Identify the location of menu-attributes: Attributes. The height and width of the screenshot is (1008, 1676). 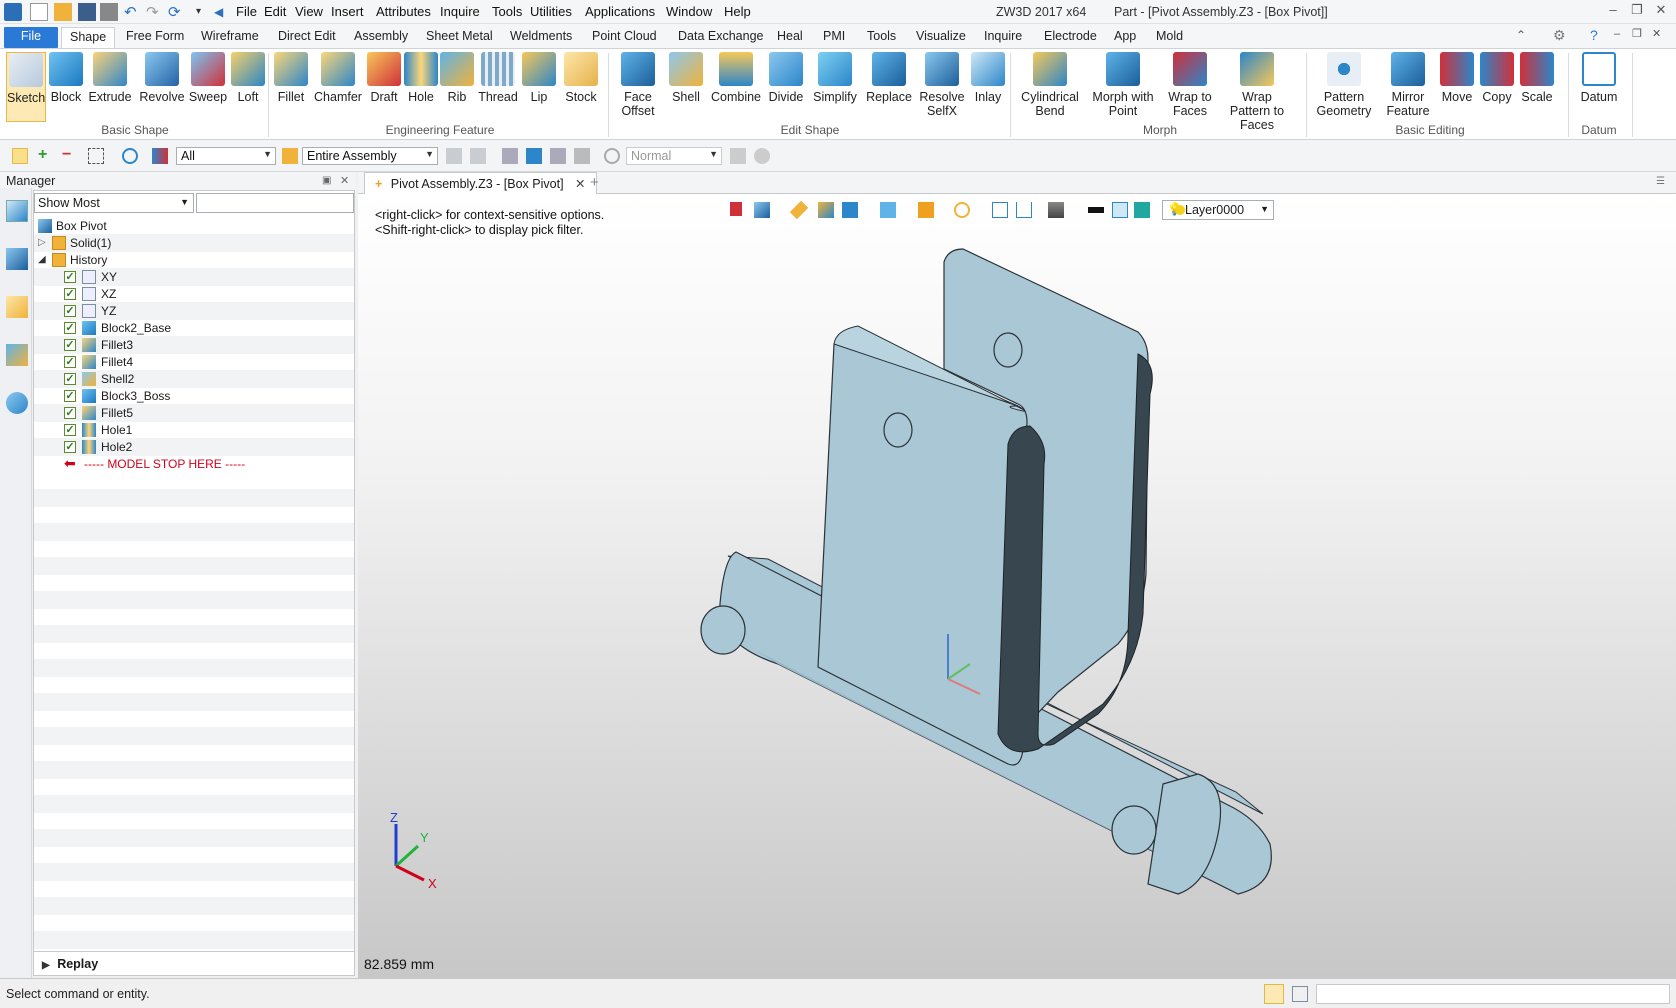
(403, 11).